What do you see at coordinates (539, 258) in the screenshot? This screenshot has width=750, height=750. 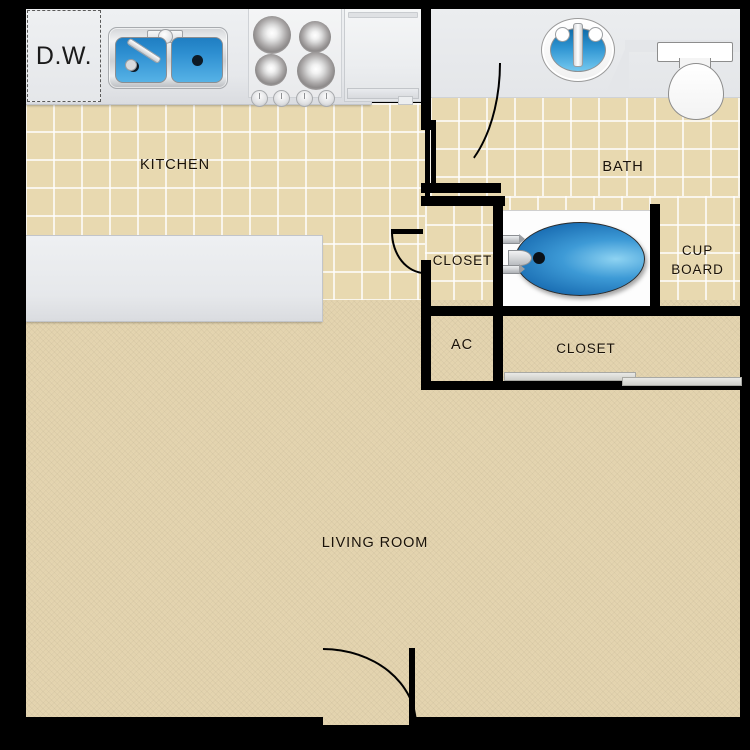 I see `bathtub-drain` at bounding box center [539, 258].